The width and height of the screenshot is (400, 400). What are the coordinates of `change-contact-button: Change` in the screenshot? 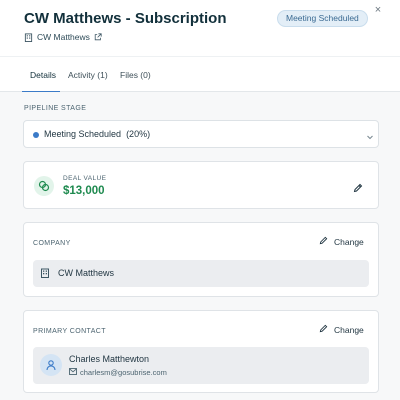 It's located at (341, 329).